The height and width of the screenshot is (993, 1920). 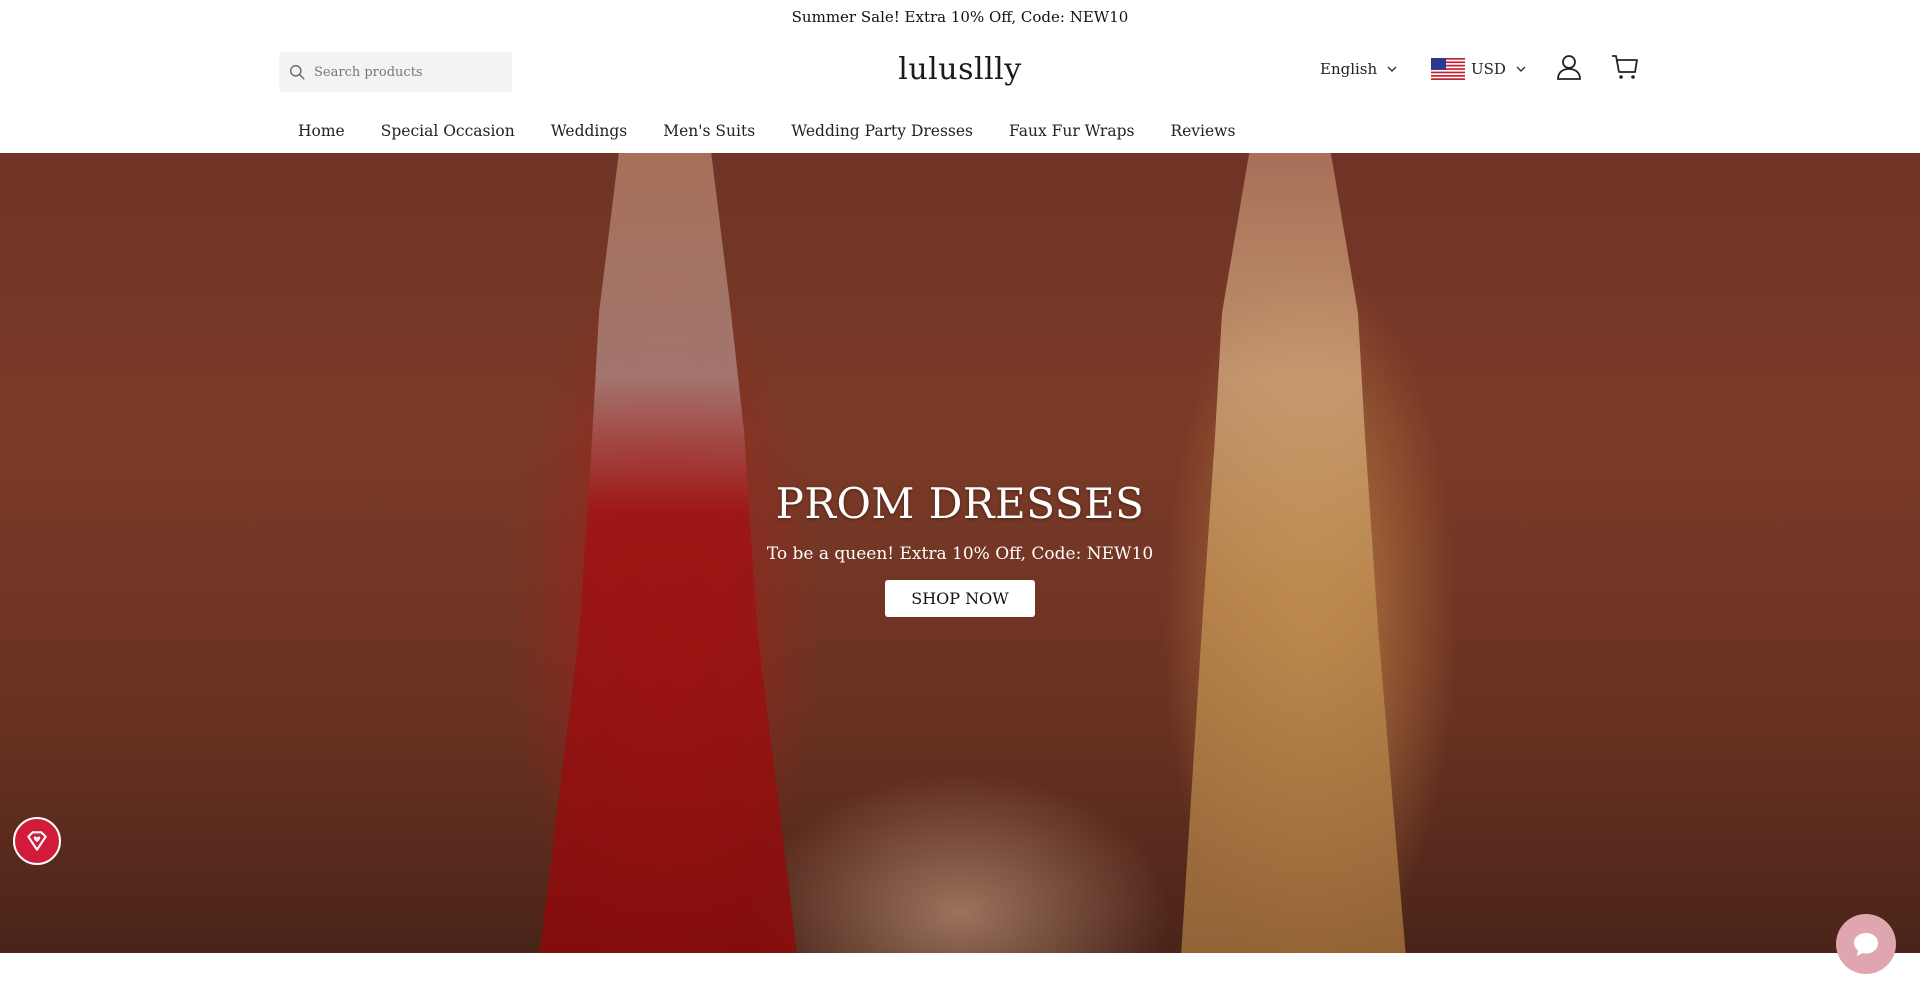 I want to click on chat-button, so click(x=1866, y=944).